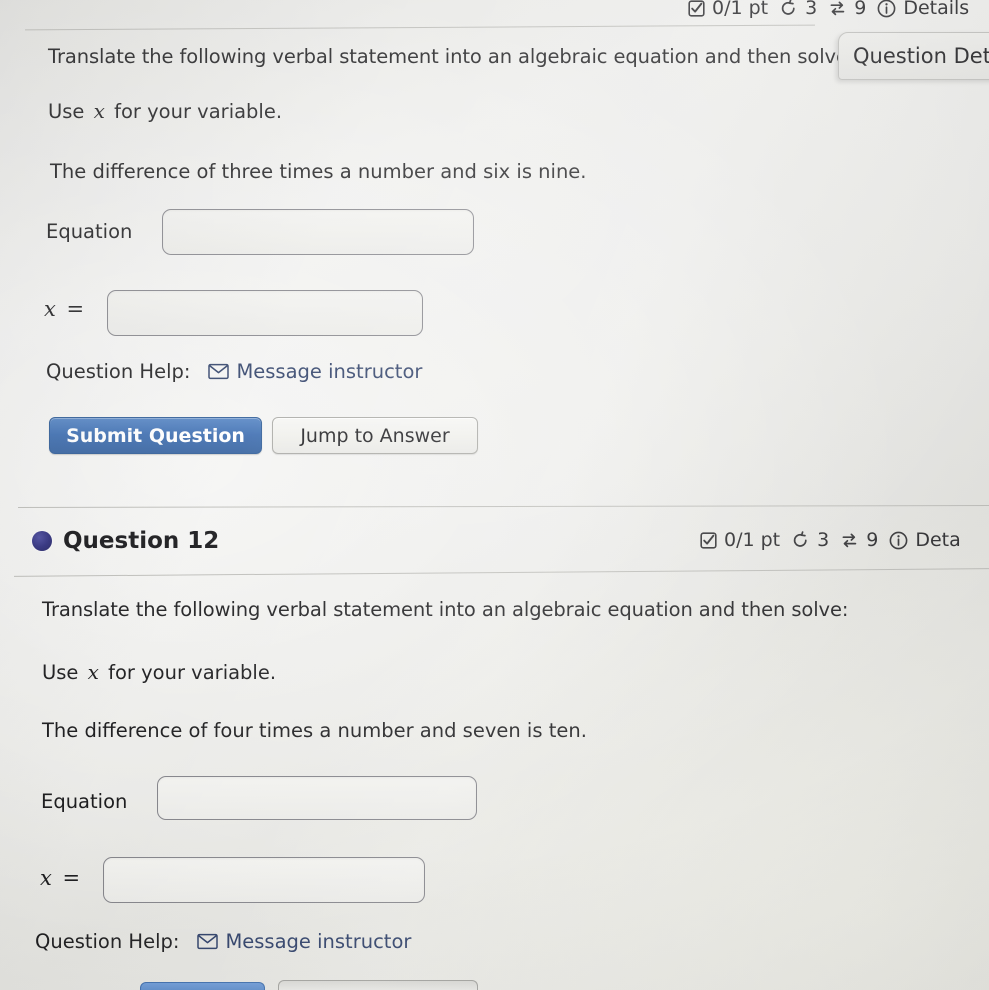 The image size is (989, 990). What do you see at coordinates (811, 9) in the screenshot?
I see `question-11-retry-count: 3` at bounding box center [811, 9].